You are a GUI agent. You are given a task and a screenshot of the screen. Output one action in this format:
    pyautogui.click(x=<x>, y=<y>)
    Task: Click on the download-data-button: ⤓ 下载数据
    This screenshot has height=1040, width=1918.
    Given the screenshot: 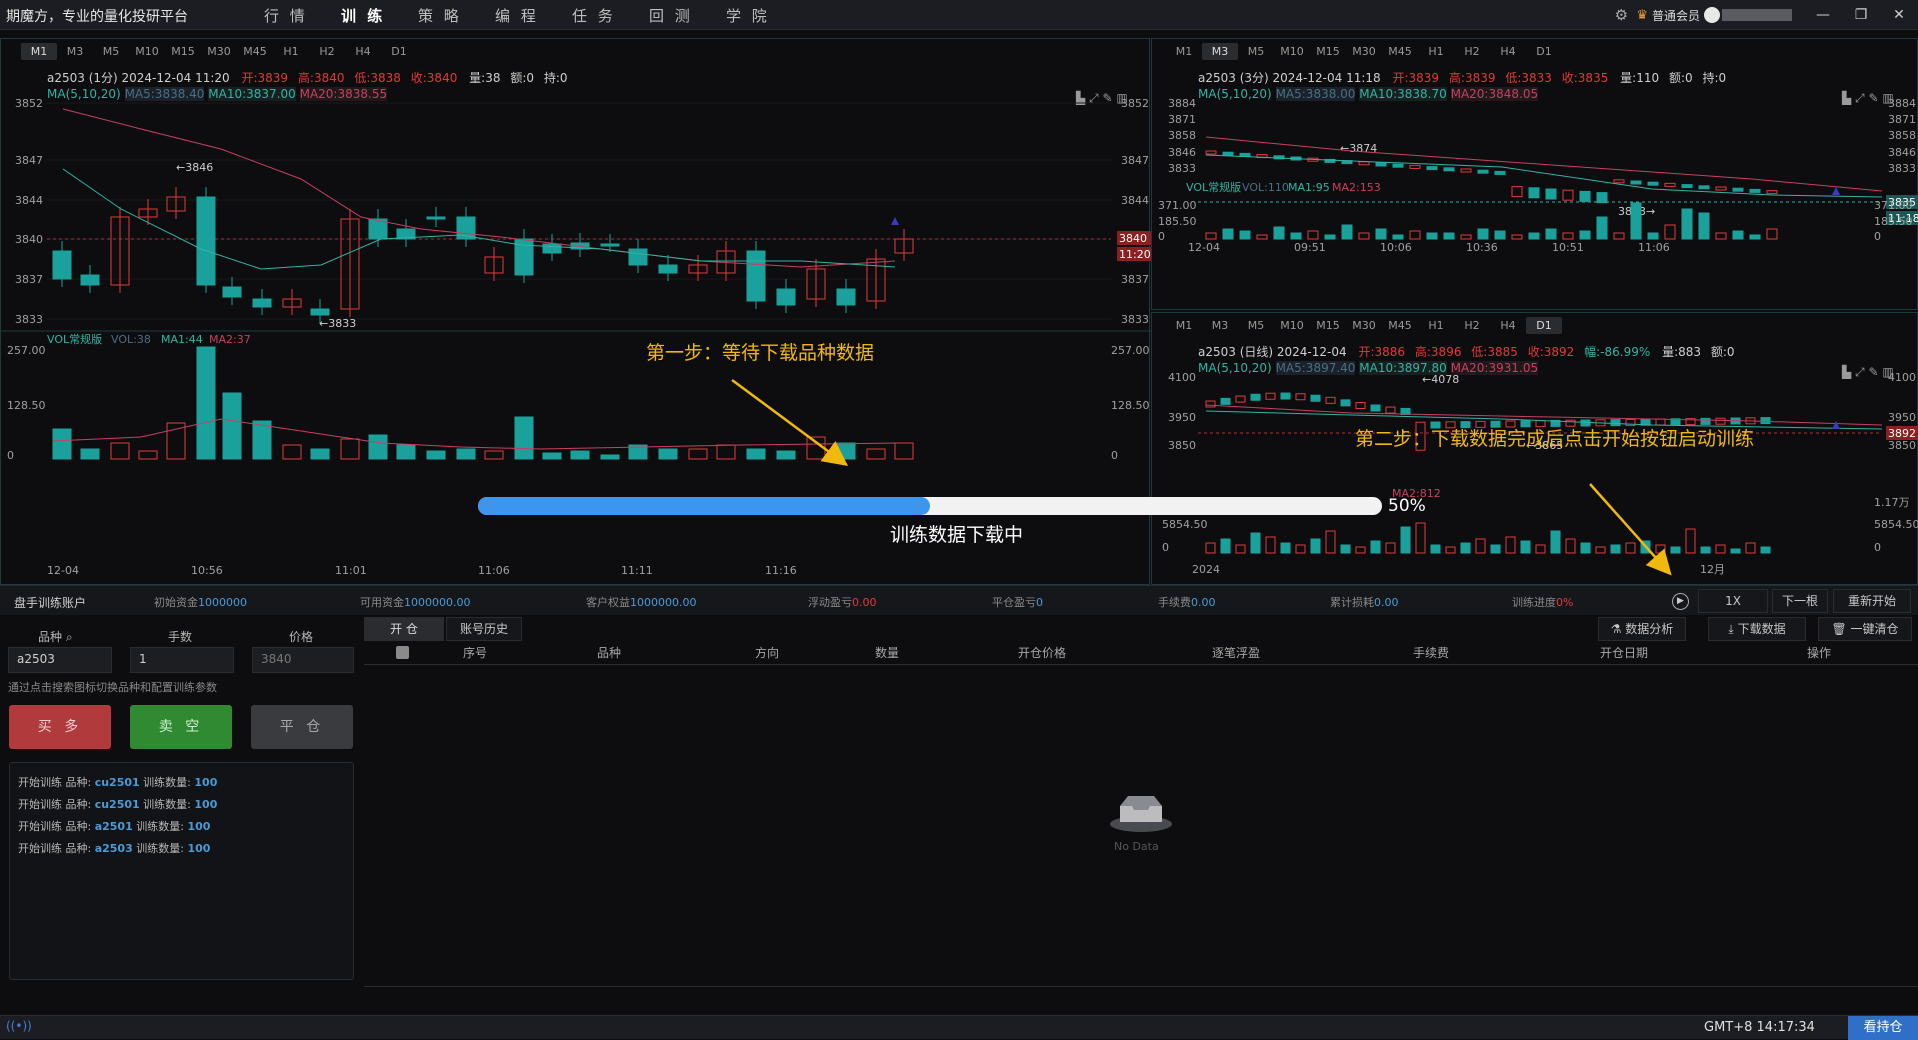 What is the action you would take?
    pyautogui.click(x=1757, y=629)
    